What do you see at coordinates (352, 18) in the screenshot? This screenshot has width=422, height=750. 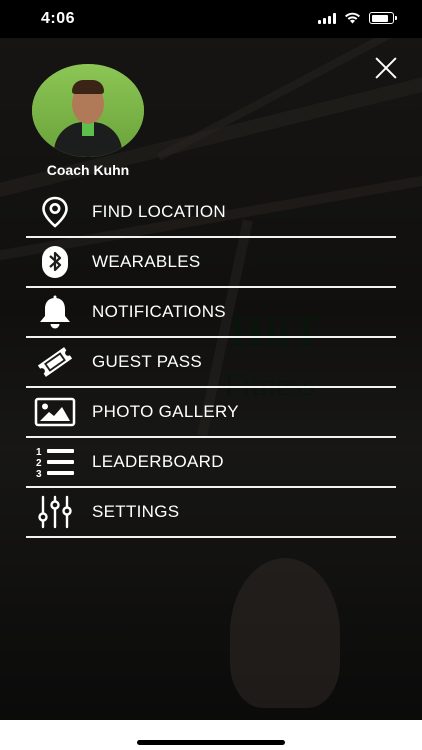 I see `wifi-icon` at bounding box center [352, 18].